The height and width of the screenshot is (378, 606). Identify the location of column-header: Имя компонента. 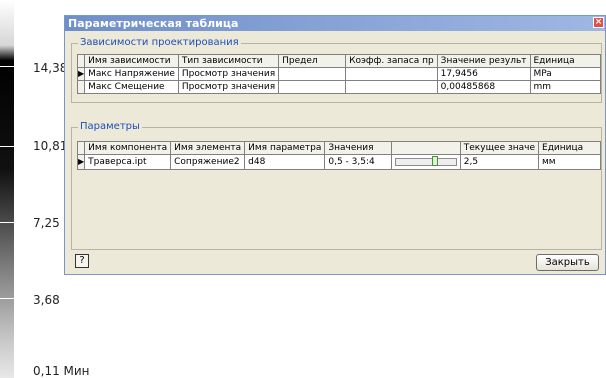
(128, 148).